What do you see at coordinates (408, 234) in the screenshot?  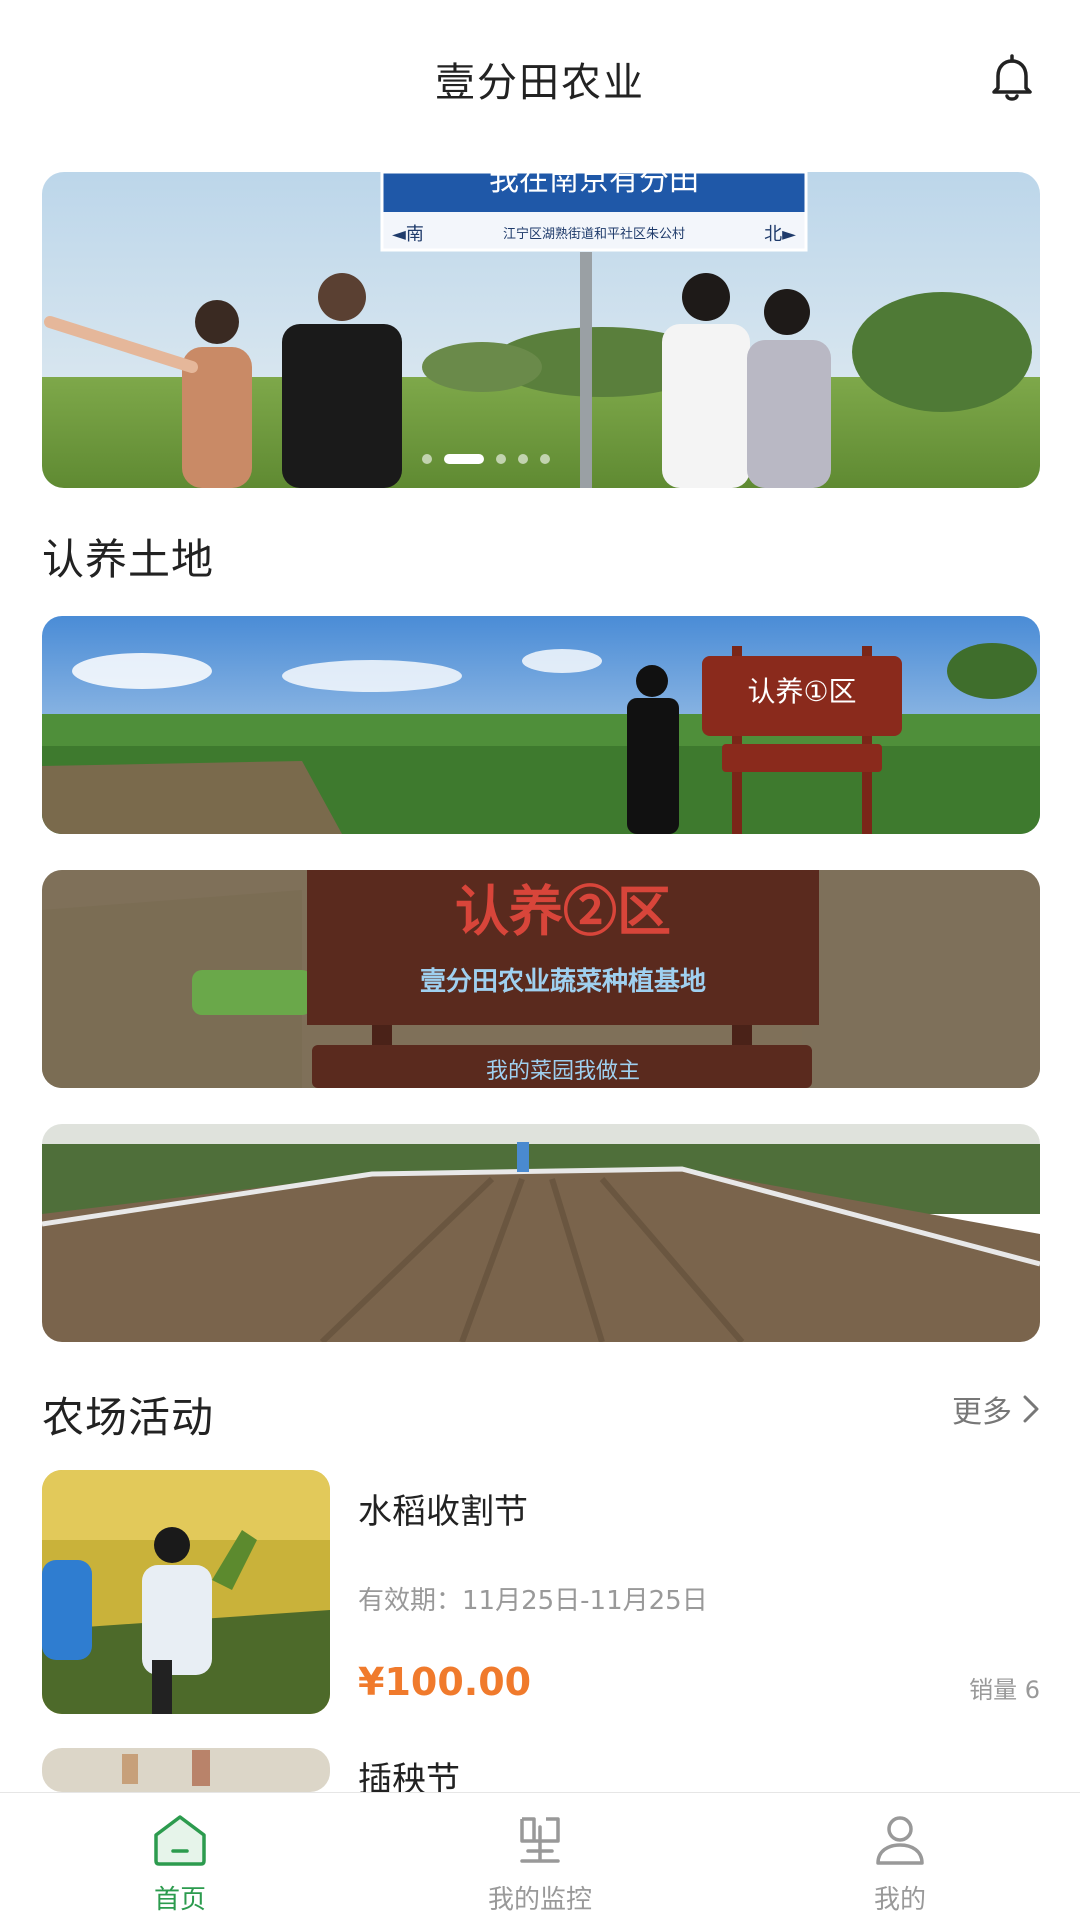 I see `sign-left: ◄南` at bounding box center [408, 234].